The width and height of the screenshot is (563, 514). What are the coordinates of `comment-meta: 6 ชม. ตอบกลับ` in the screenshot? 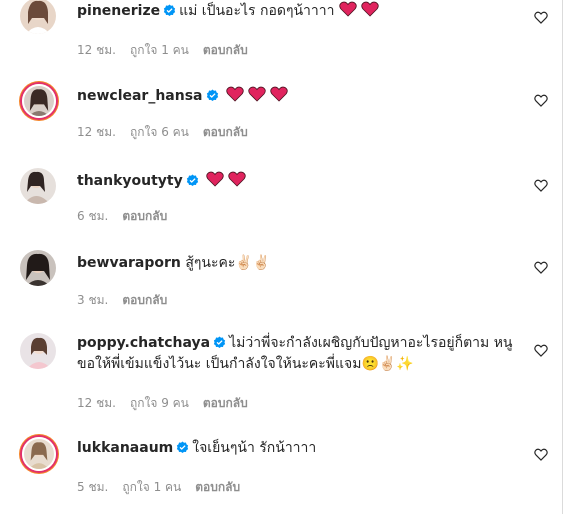 It's located at (129, 216).